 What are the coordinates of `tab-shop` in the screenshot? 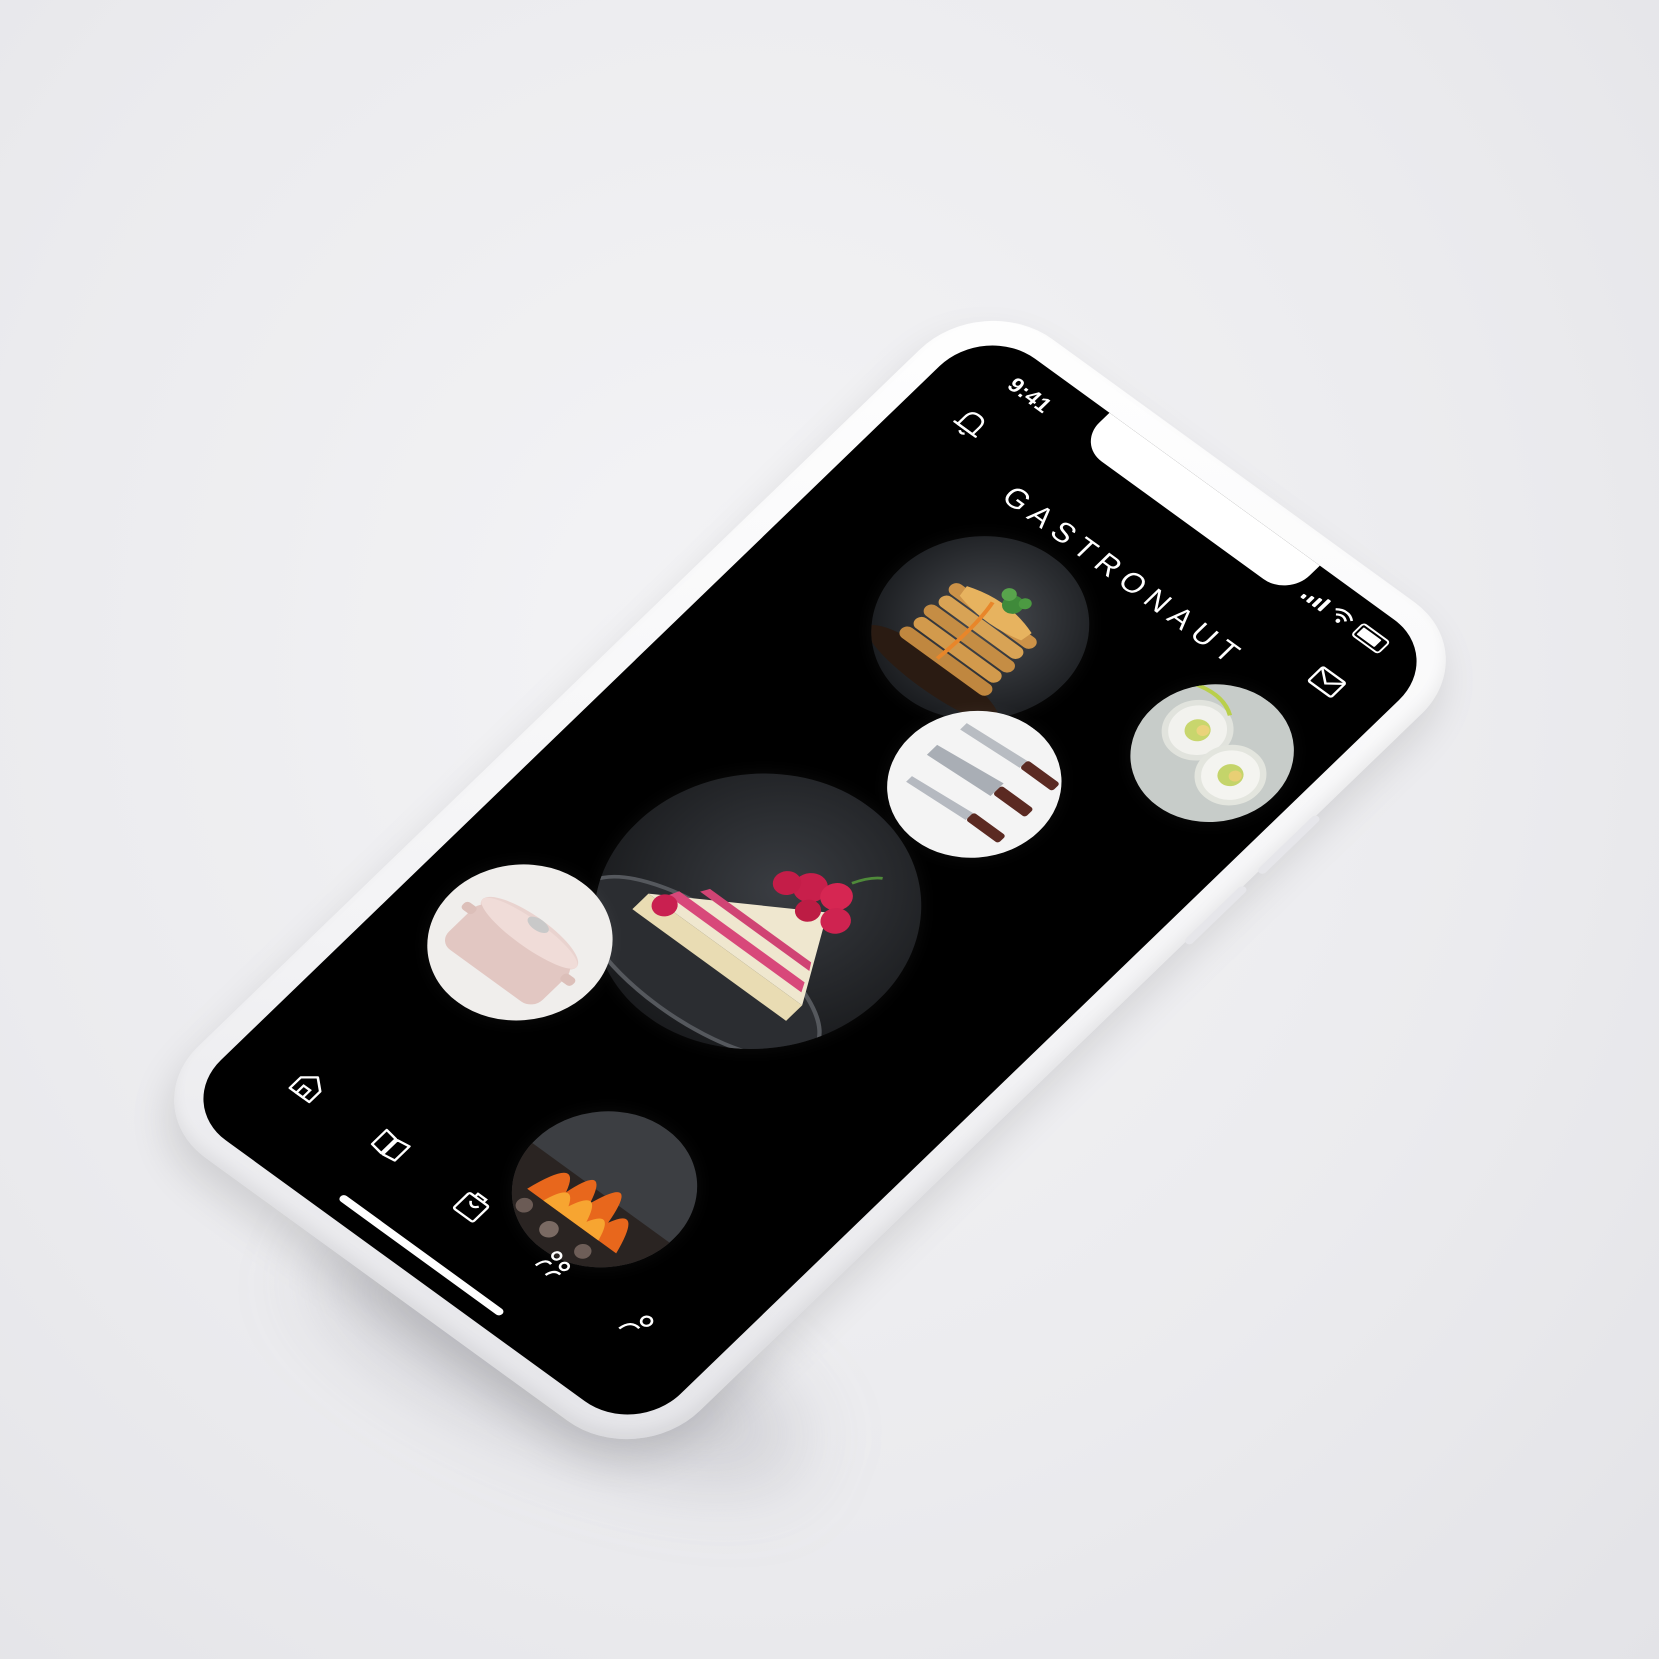 It's located at (473, 1204).